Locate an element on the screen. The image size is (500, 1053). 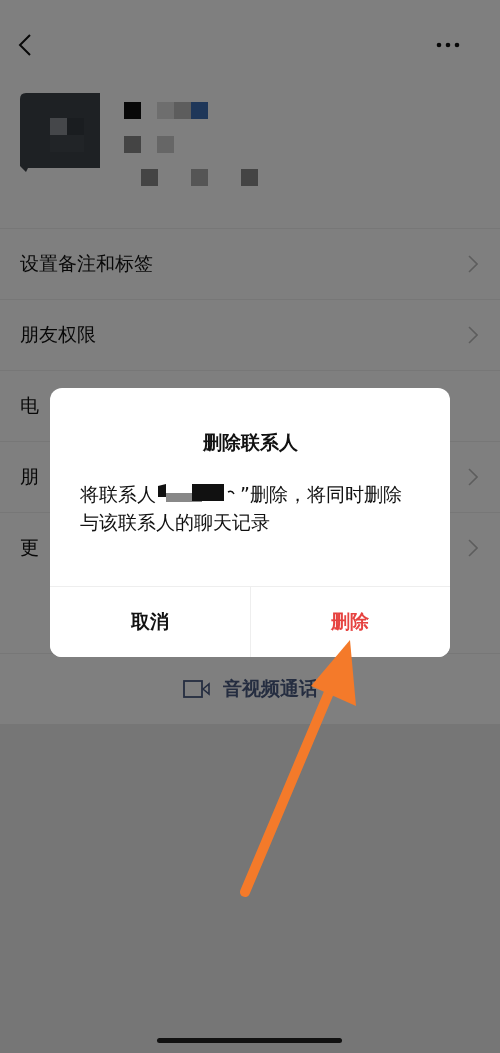
delete-button: 删除 is located at coordinates (349, 622).